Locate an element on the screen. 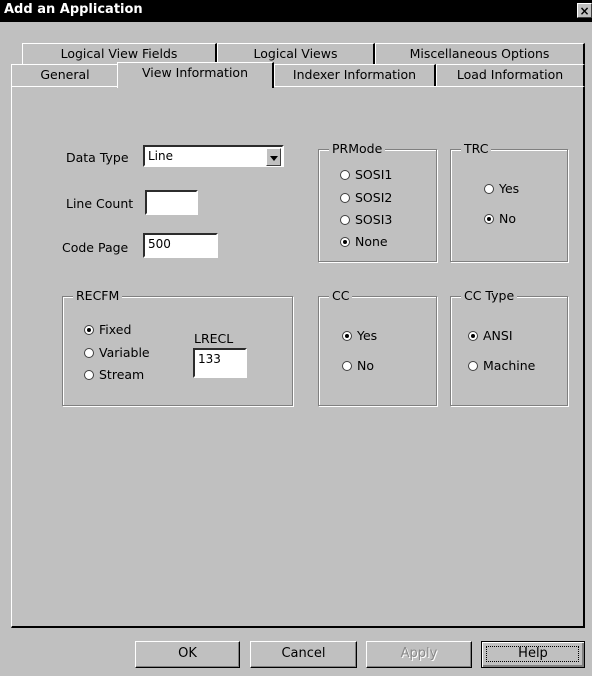  prmode-option-none: None is located at coordinates (364, 241).